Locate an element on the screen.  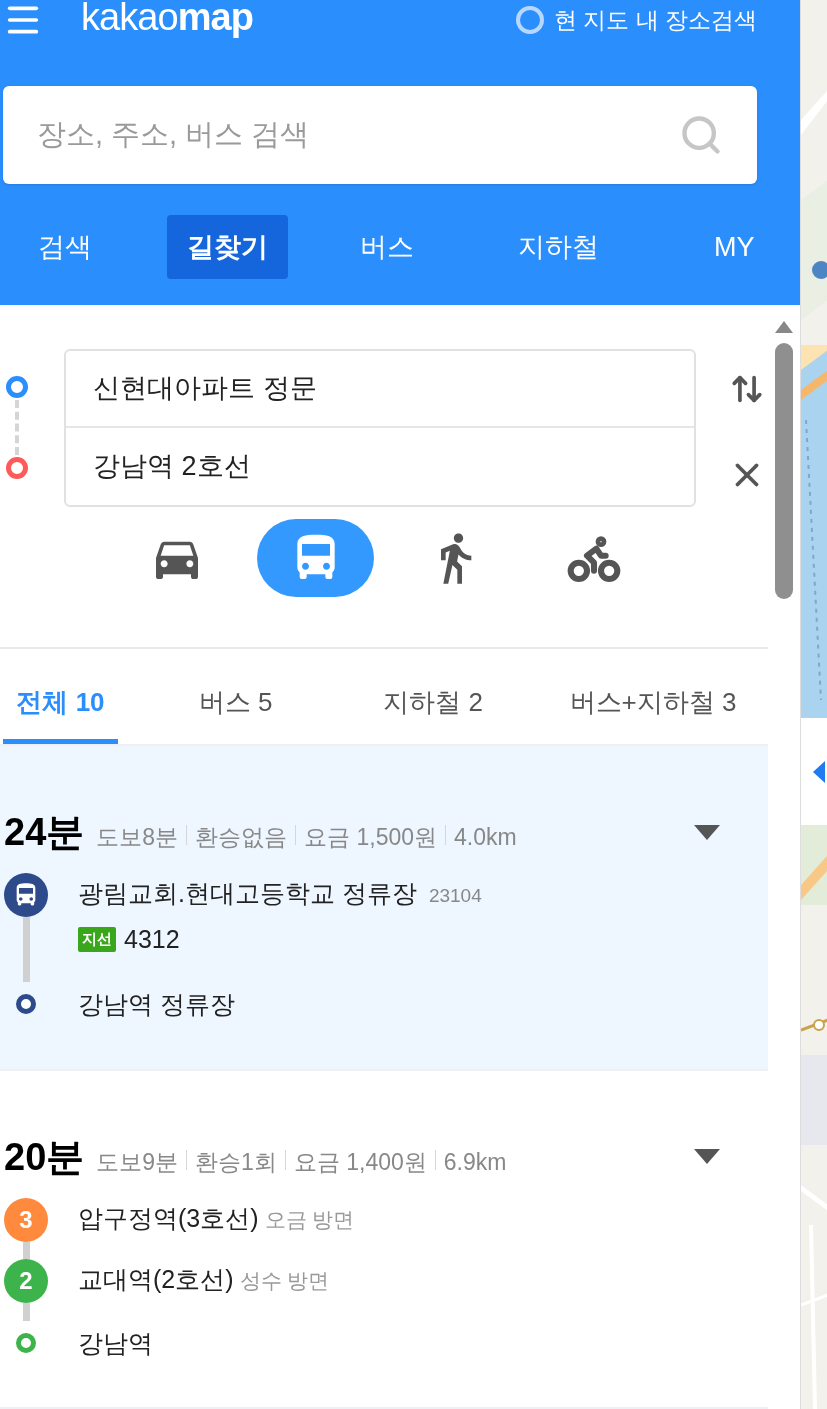
nav-tab: 길찾기 is located at coordinates (227, 247).